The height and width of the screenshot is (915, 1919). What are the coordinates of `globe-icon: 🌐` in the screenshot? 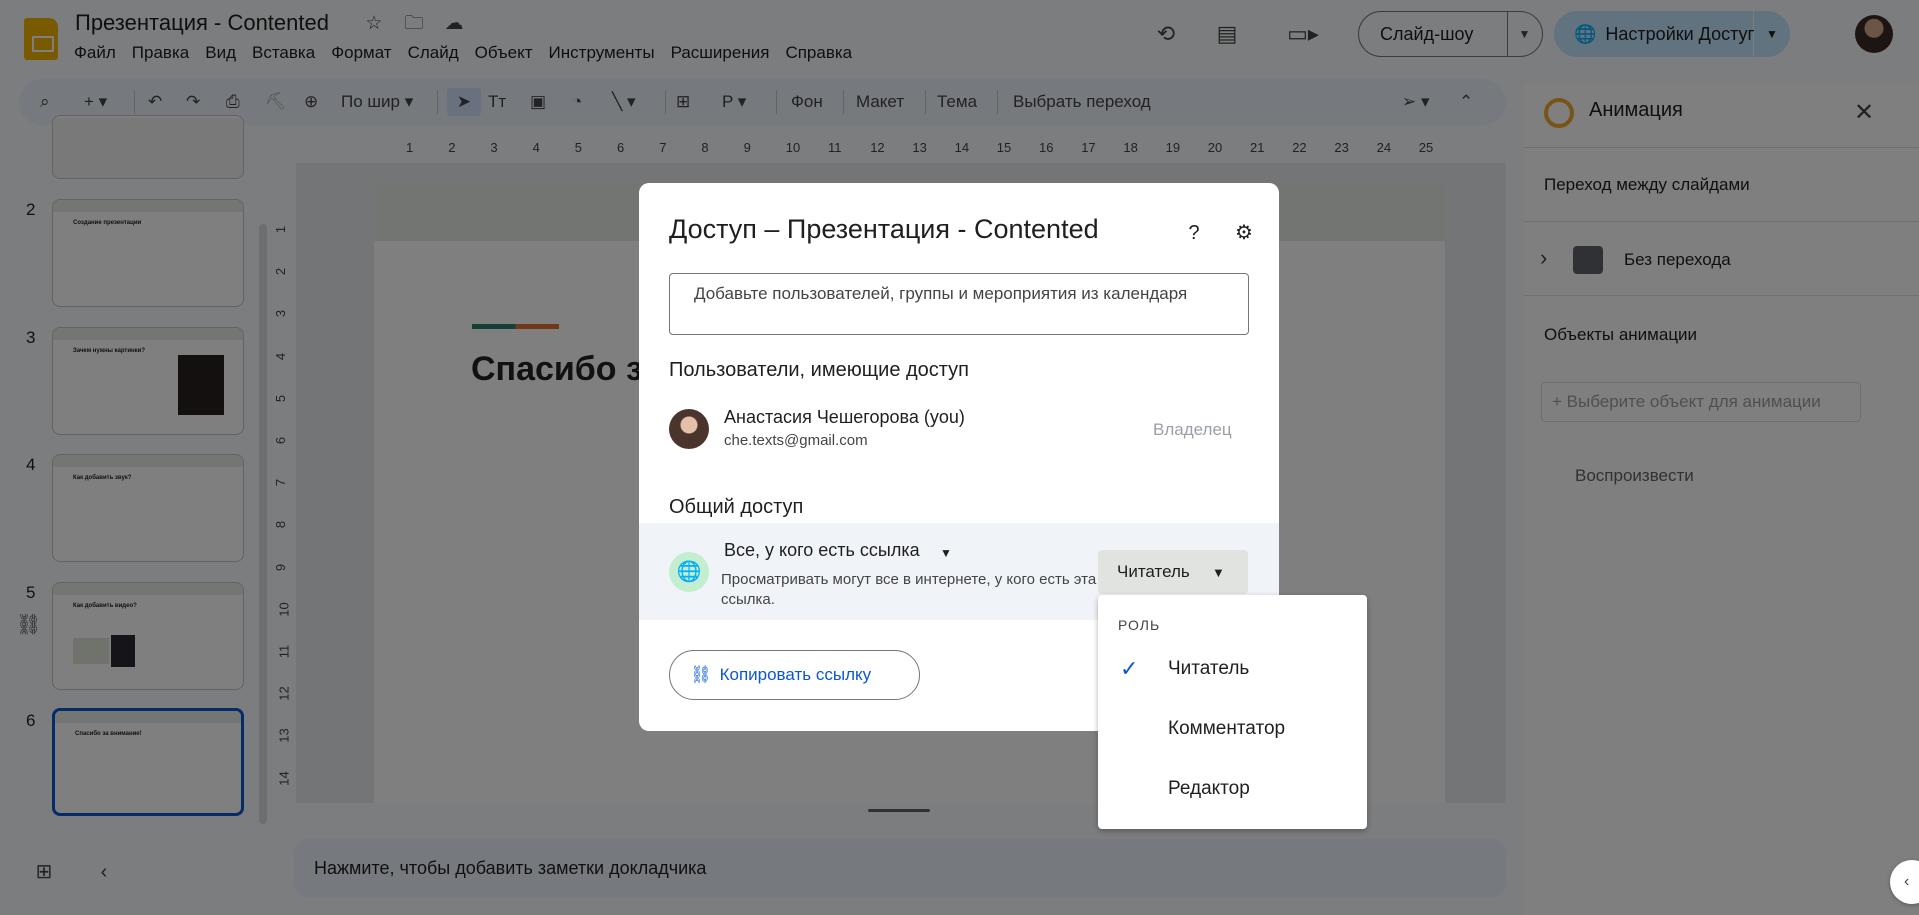 It's located at (689, 572).